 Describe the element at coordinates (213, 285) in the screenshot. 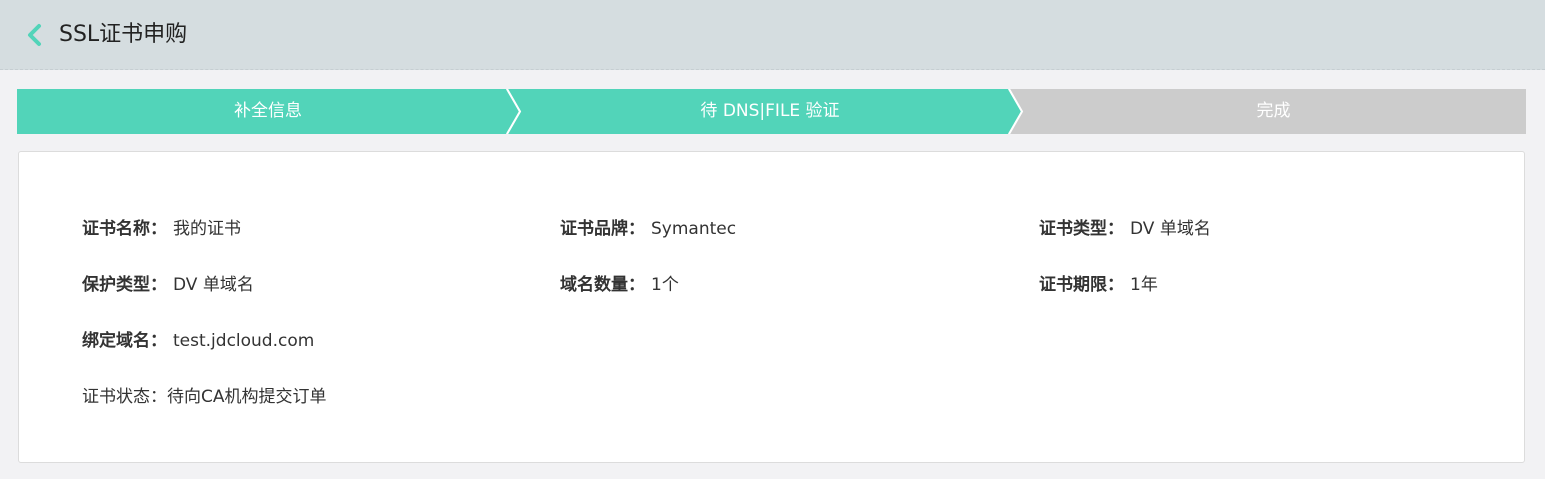

I see `protect-type-value: DV 单域名` at that location.